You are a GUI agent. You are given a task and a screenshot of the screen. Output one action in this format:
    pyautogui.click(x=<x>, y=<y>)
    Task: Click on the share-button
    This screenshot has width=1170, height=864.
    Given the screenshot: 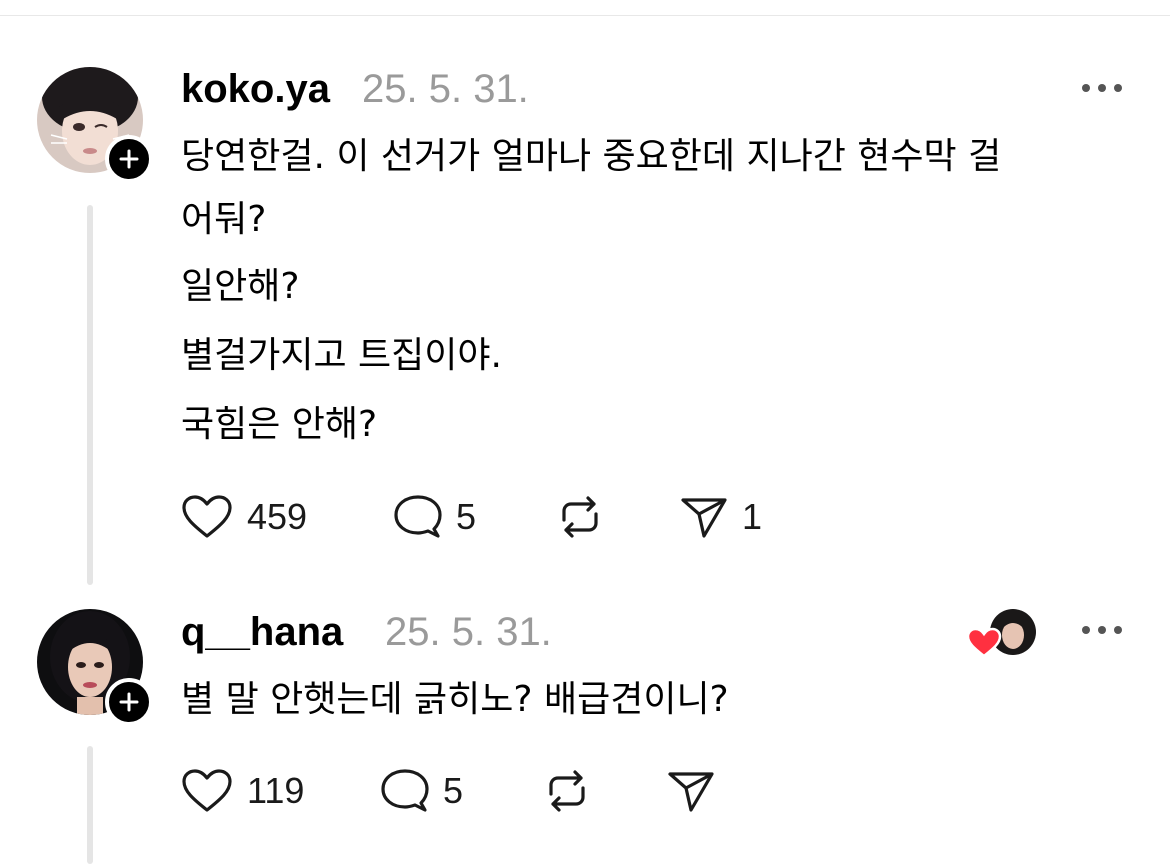 What is the action you would take?
    pyautogui.click(x=691, y=791)
    